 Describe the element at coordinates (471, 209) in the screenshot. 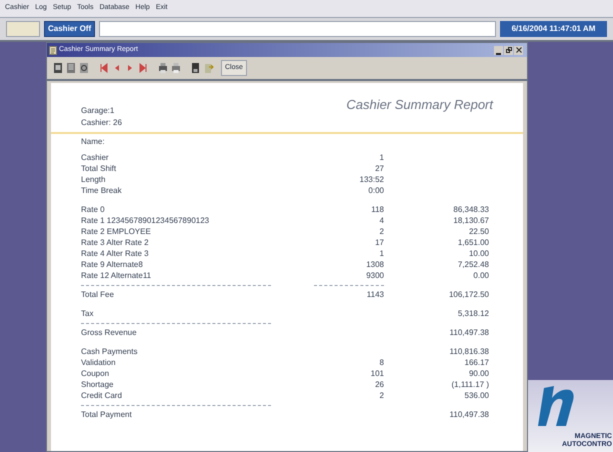

I see `row-amount: 86,348.33` at that location.